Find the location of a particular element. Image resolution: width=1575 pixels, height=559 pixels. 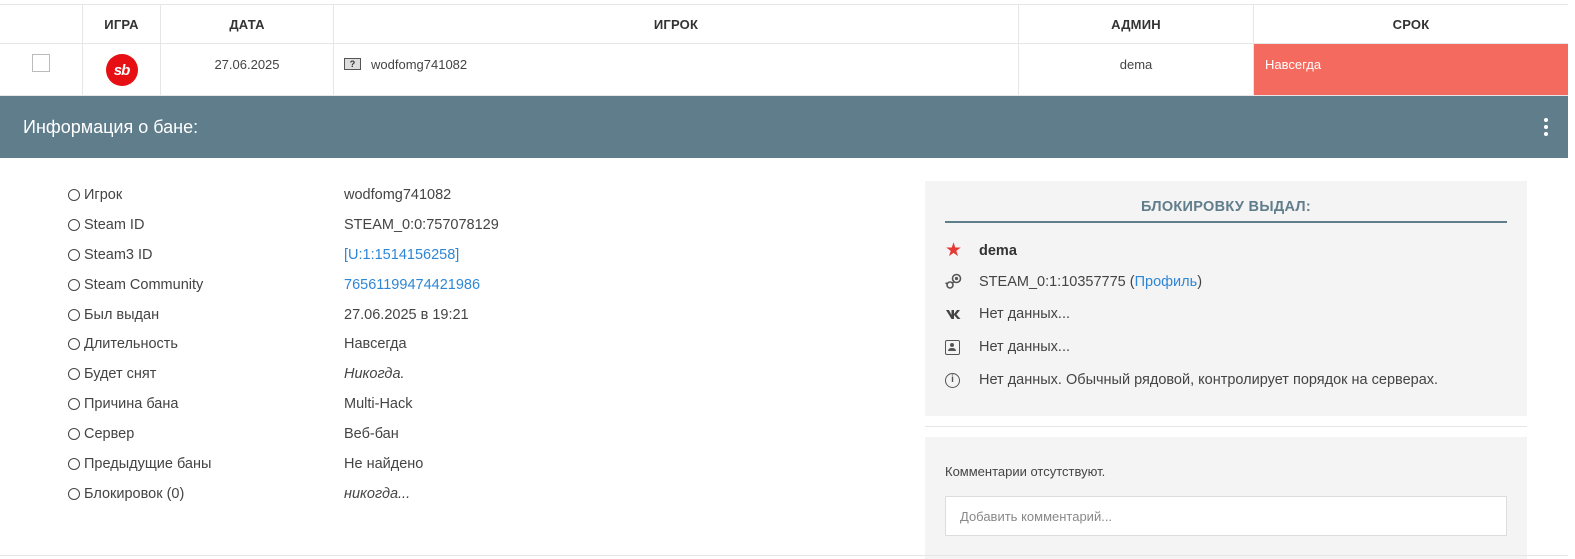

admin-steam-row: STEAM_0:1:10357775 (Профиль) is located at coordinates (1073, 281).